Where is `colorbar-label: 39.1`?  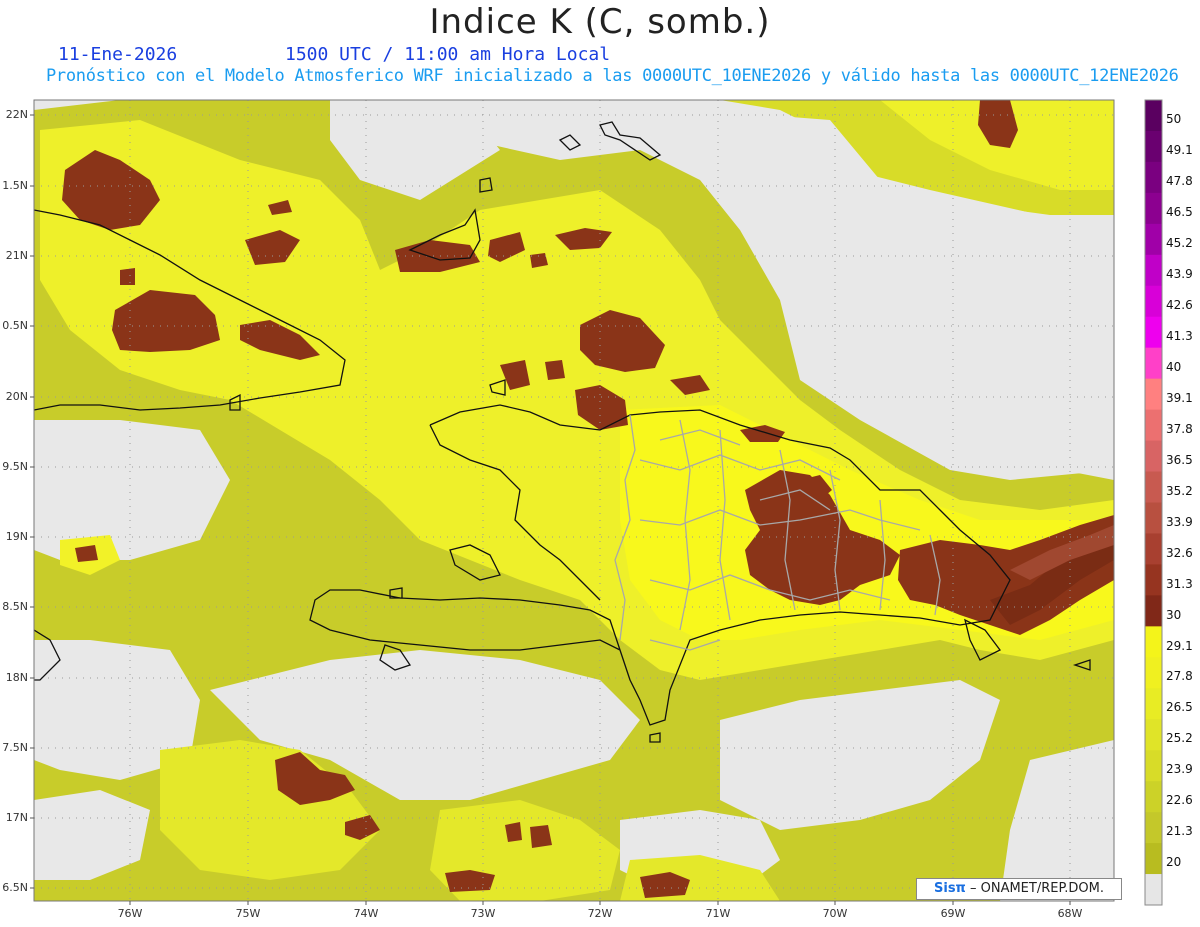
colorbar-label: 39.1 is located at coordinates (1179, 397).